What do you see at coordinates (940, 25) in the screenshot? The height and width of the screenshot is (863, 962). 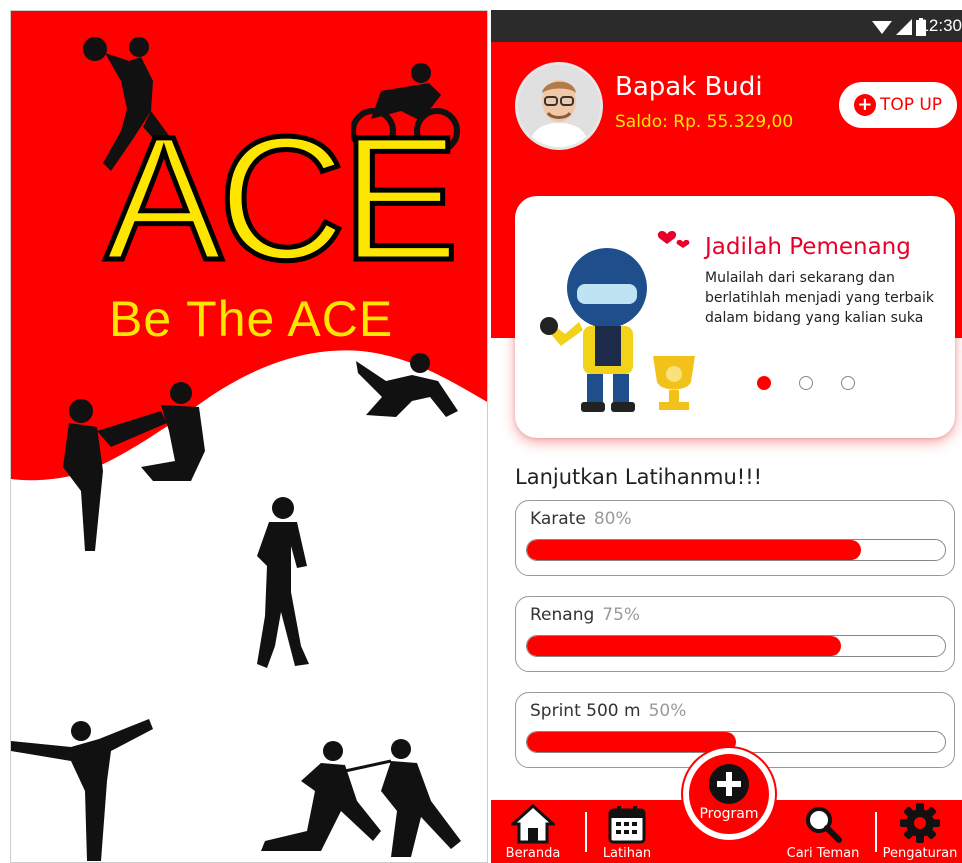 I see `status-time: 12:30` at bounding box center [940, 25].